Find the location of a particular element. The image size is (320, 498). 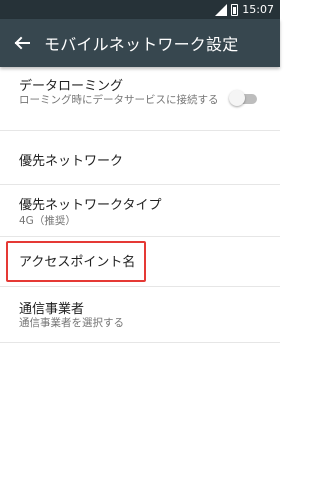

preferred-network-item: 優先ネットワーク is located at coordinates (140, 158).